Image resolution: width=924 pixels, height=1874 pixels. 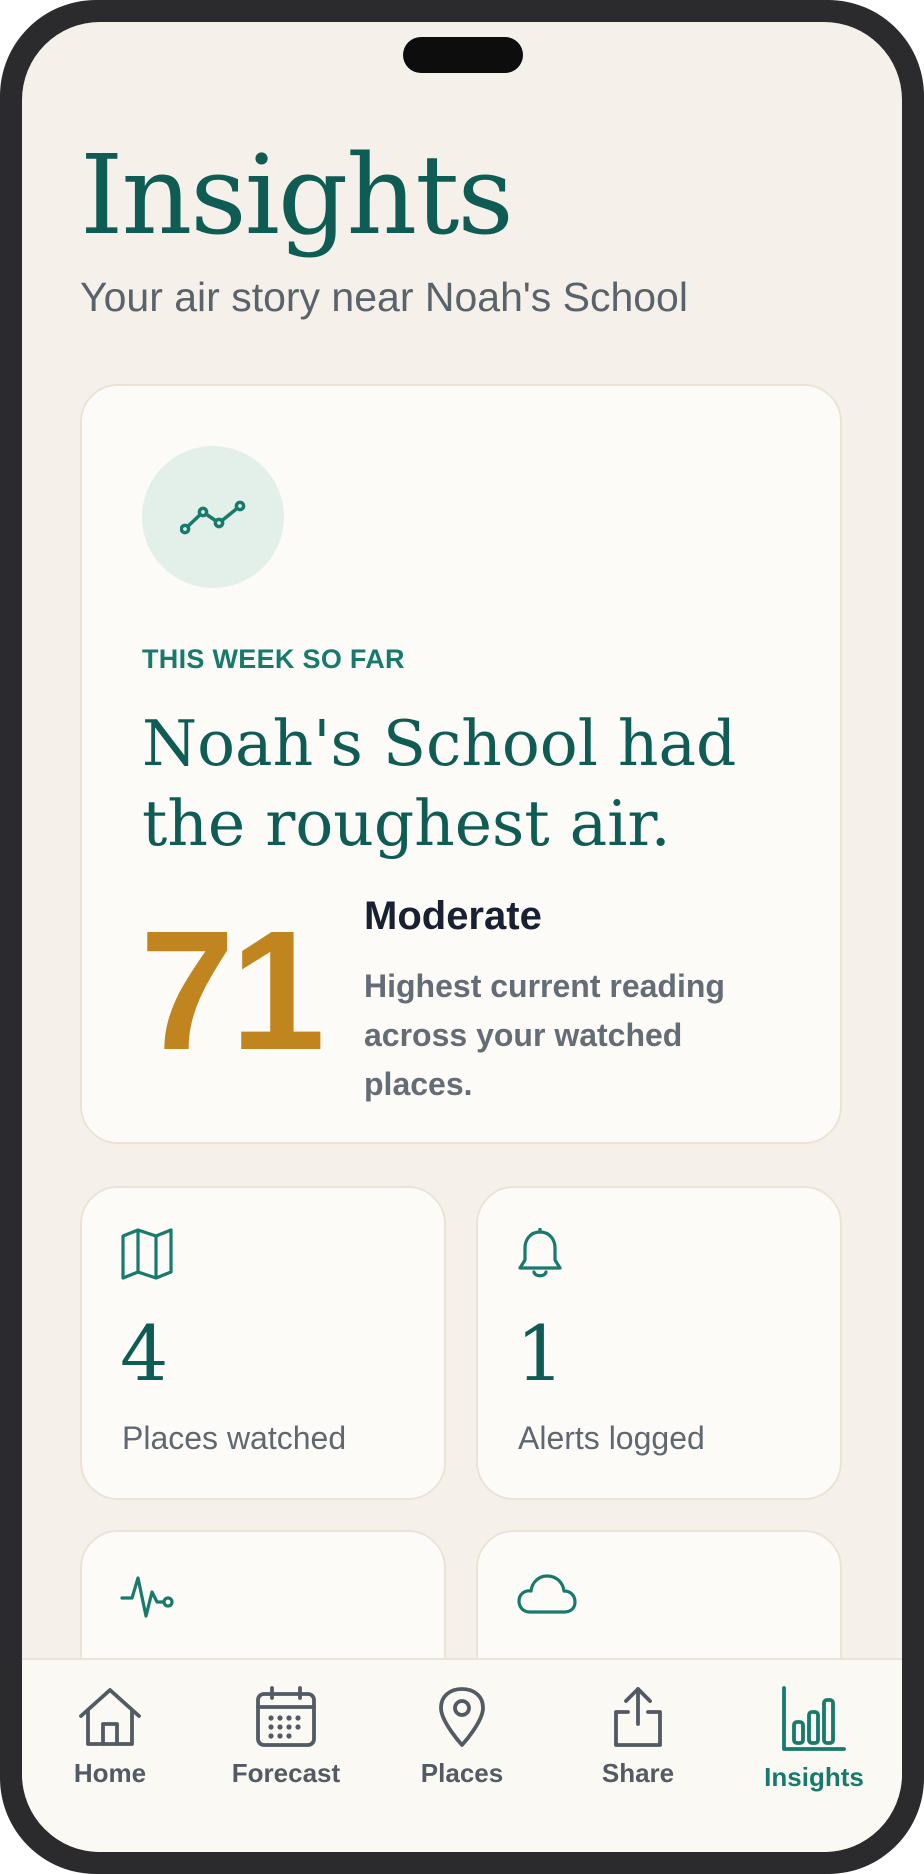 What do you see at coordinates (144, 1353) in the screenshot?
I see `stat-value: 4` at bounding box center [144, 1353].